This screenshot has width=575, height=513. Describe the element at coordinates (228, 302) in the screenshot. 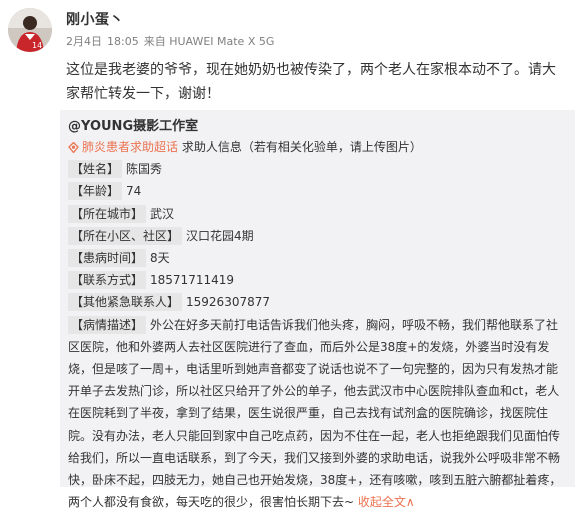

I see `field-value: 15926307877` at that location.